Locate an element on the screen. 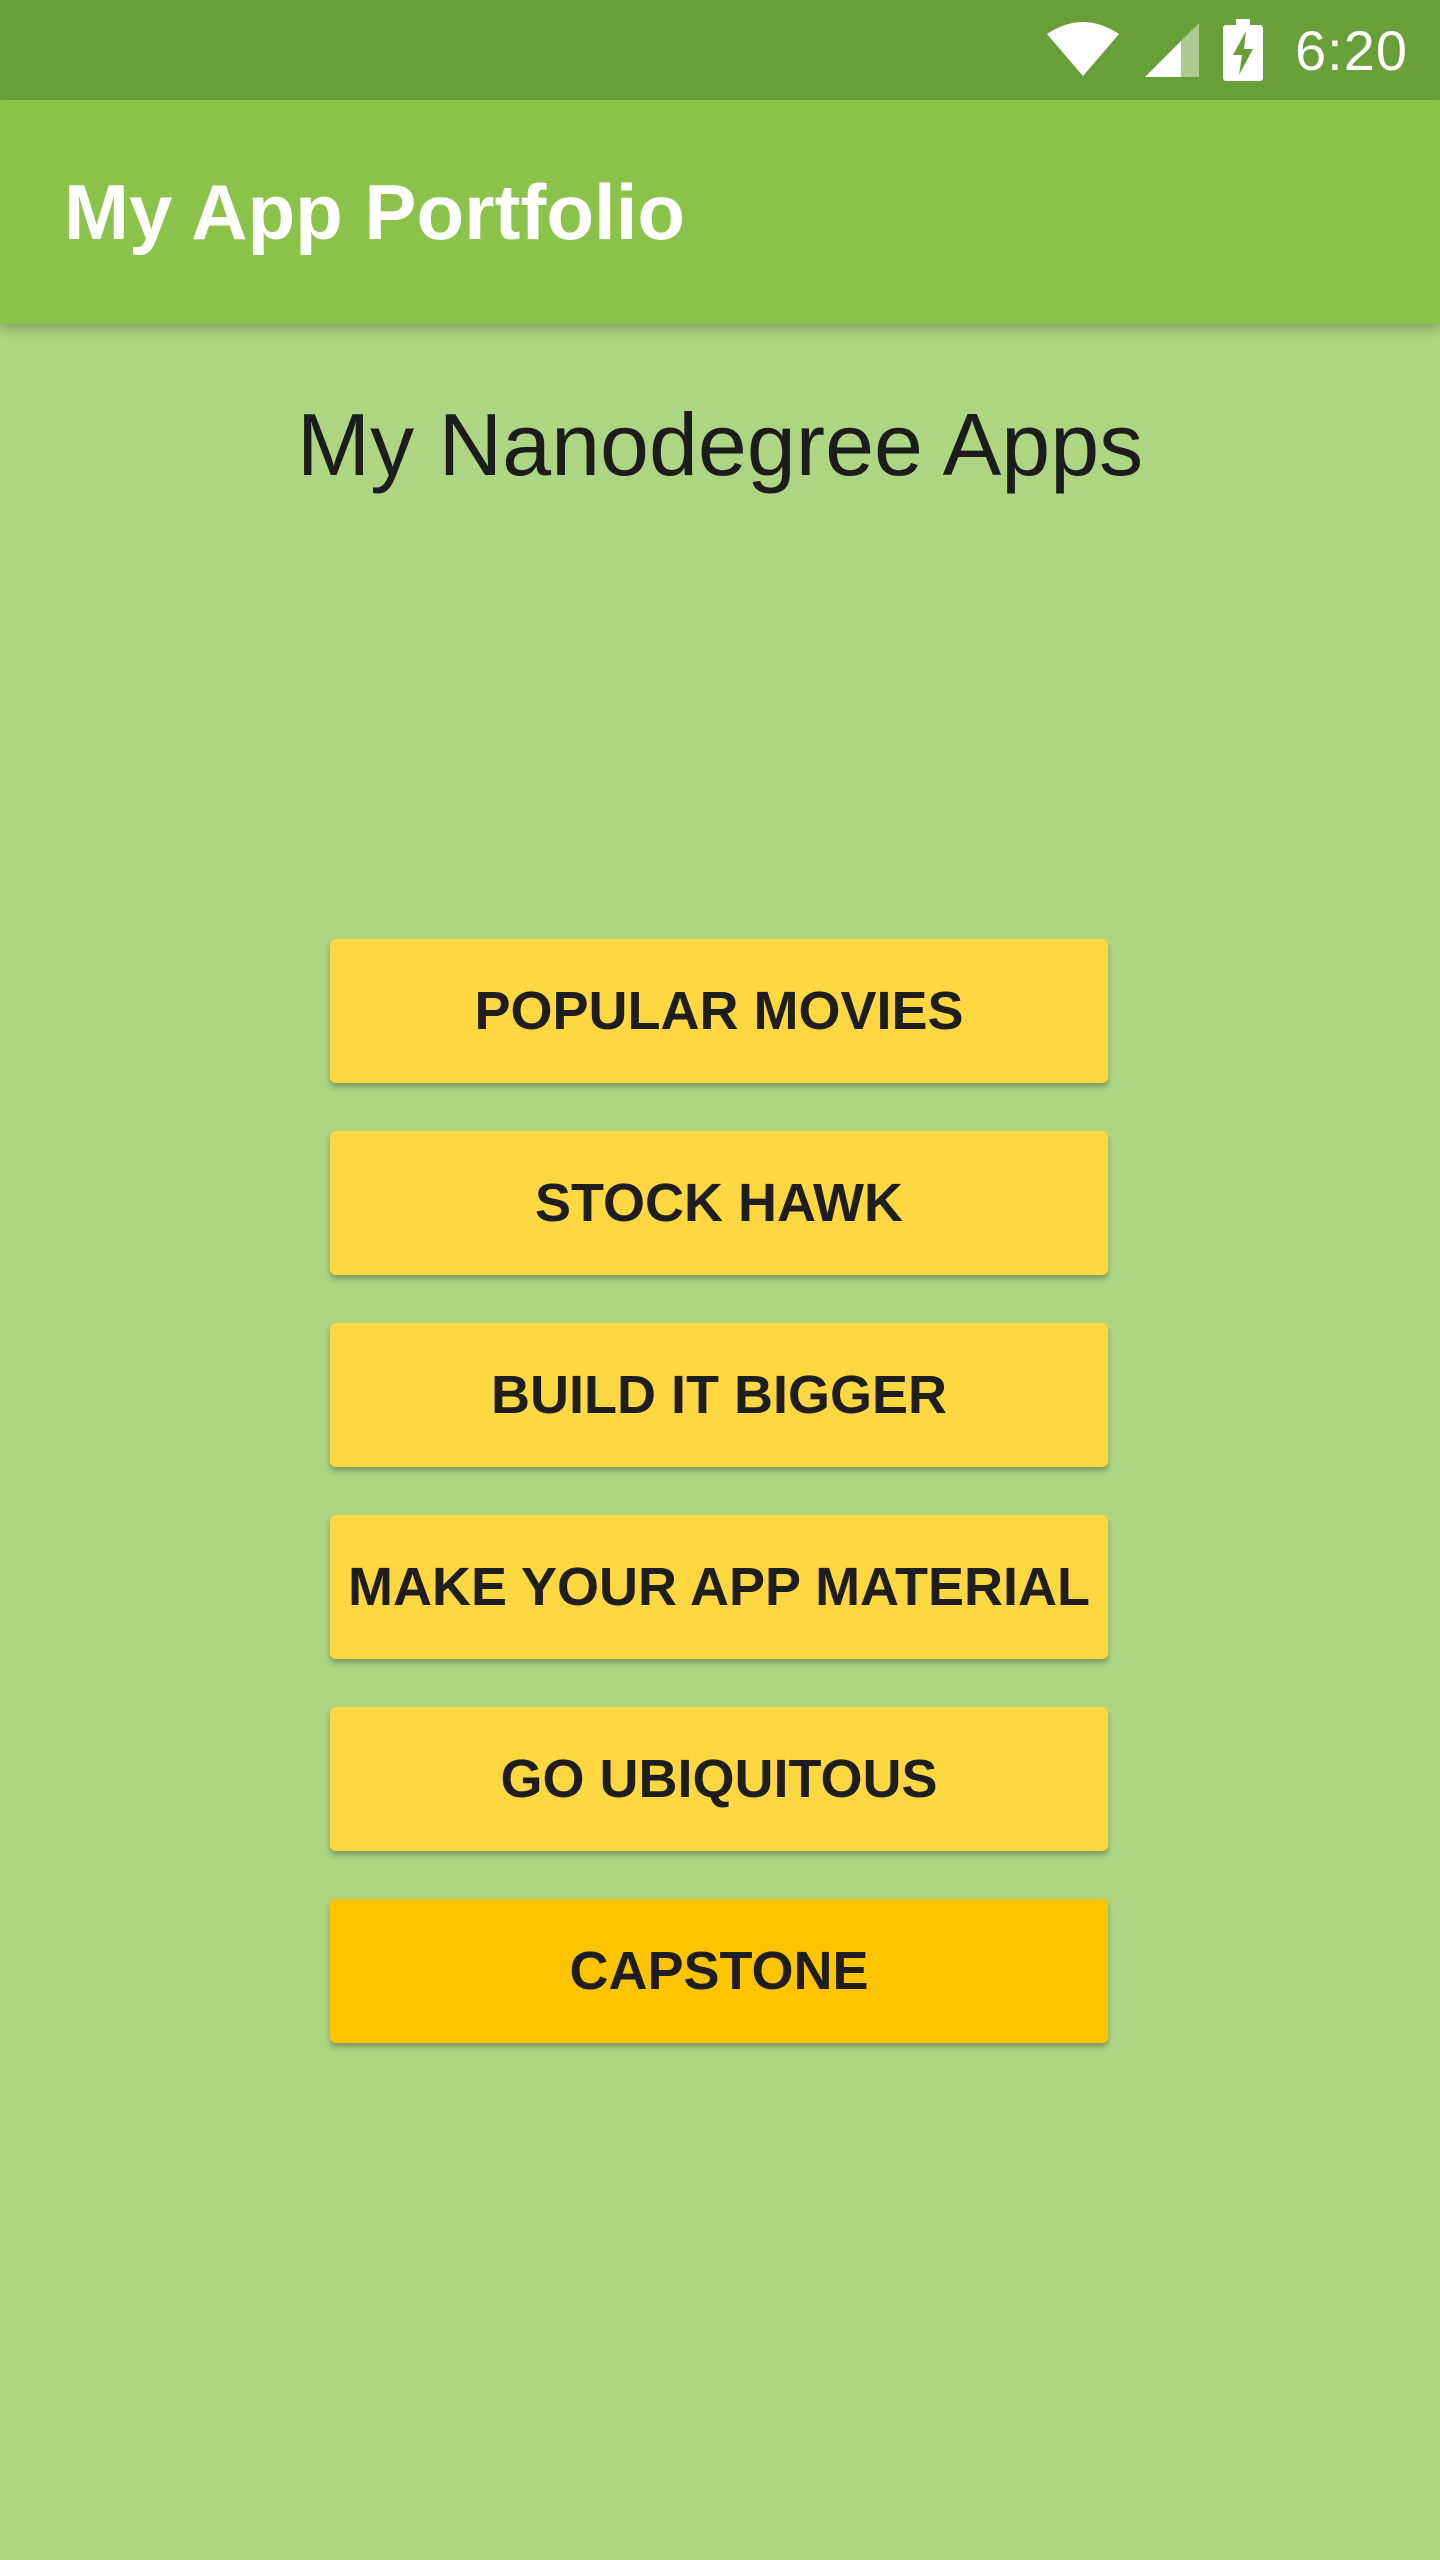 Image resolution: width=1440 pixels, height=2560 pixels. wifi-icon is located at coordinates (1083, 50).